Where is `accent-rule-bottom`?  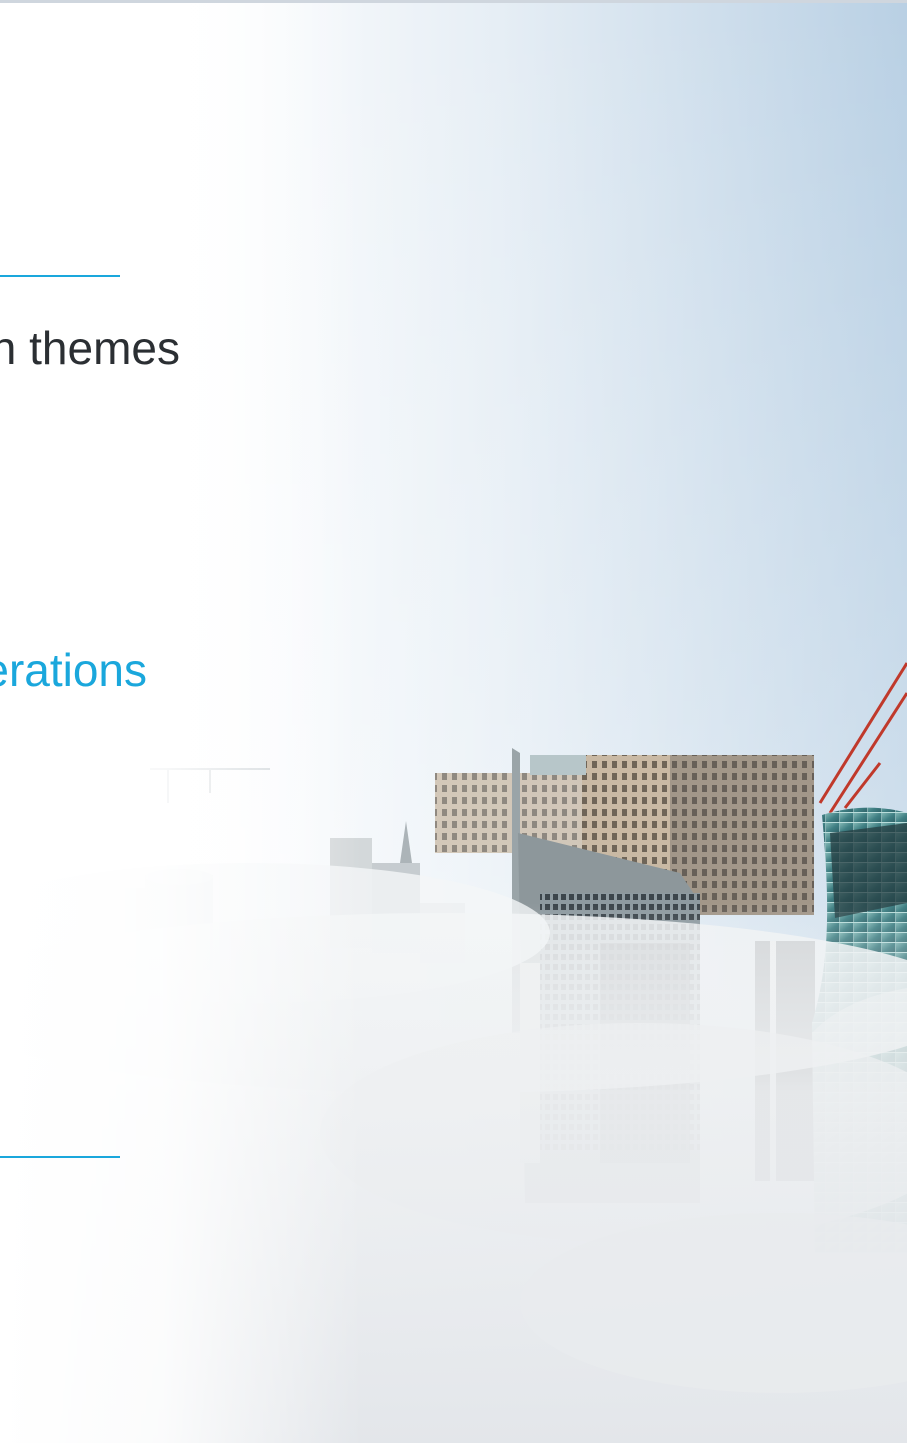 accent-rule-bottom is located at coordinates (60, 1157).